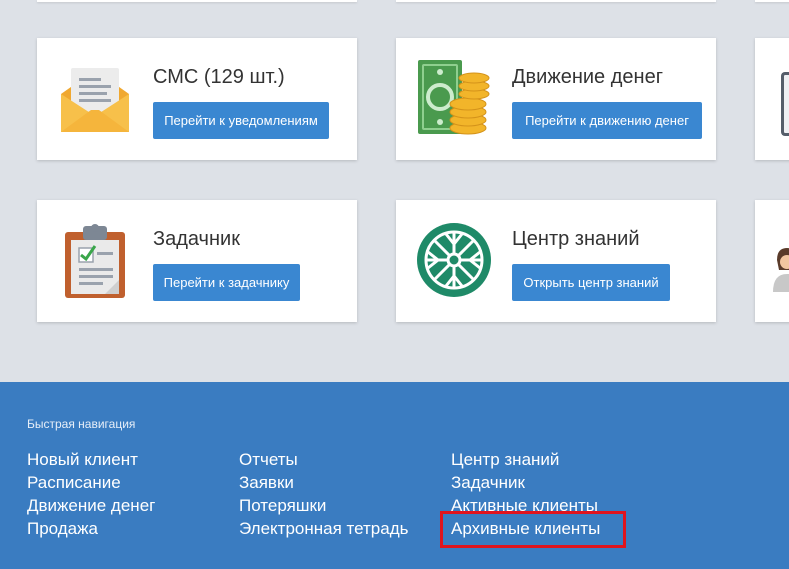 The height and width of the screenshot is (569, 789). What do you see at coordinates (556, 1) in the screenshot?
I see `card-partial-top-middle` at bounding box center [556, 1].